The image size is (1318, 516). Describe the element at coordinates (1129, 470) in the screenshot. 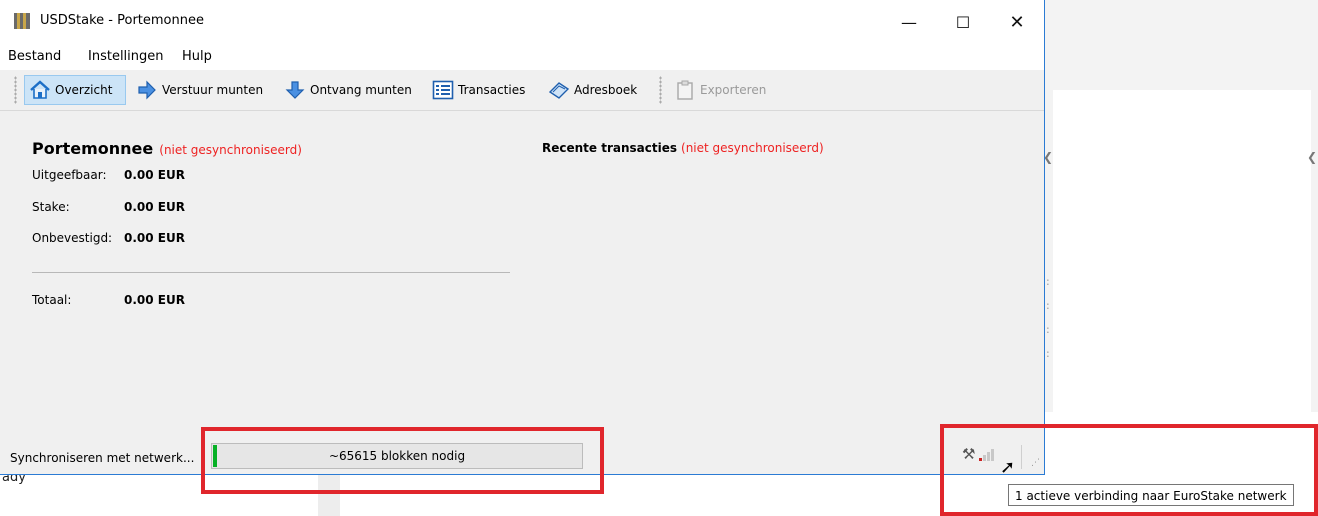

I see `highlight-box-connections` at that location.